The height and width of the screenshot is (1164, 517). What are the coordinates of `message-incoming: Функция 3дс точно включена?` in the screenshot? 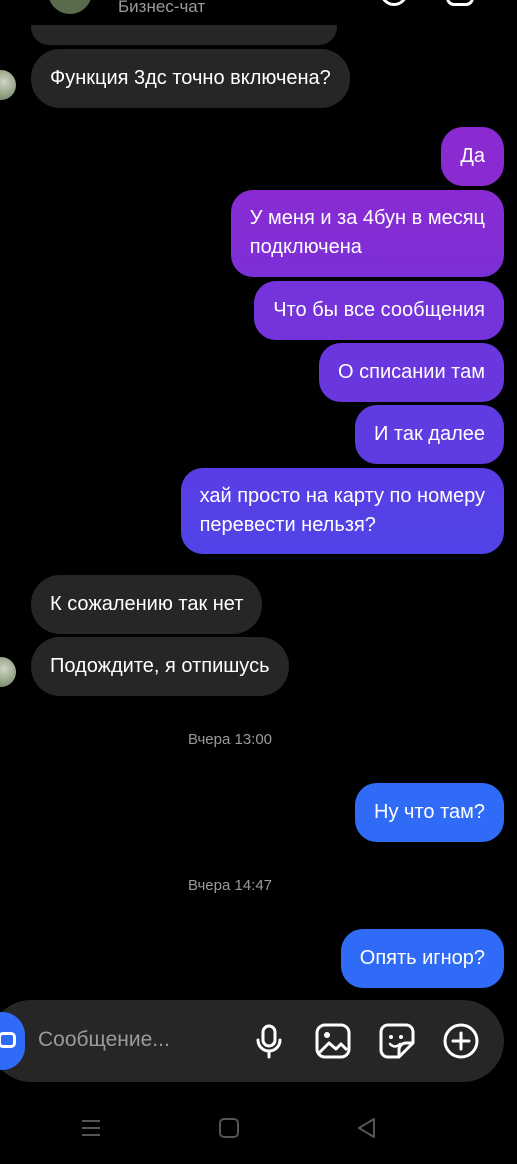 It's located at (190, 78).